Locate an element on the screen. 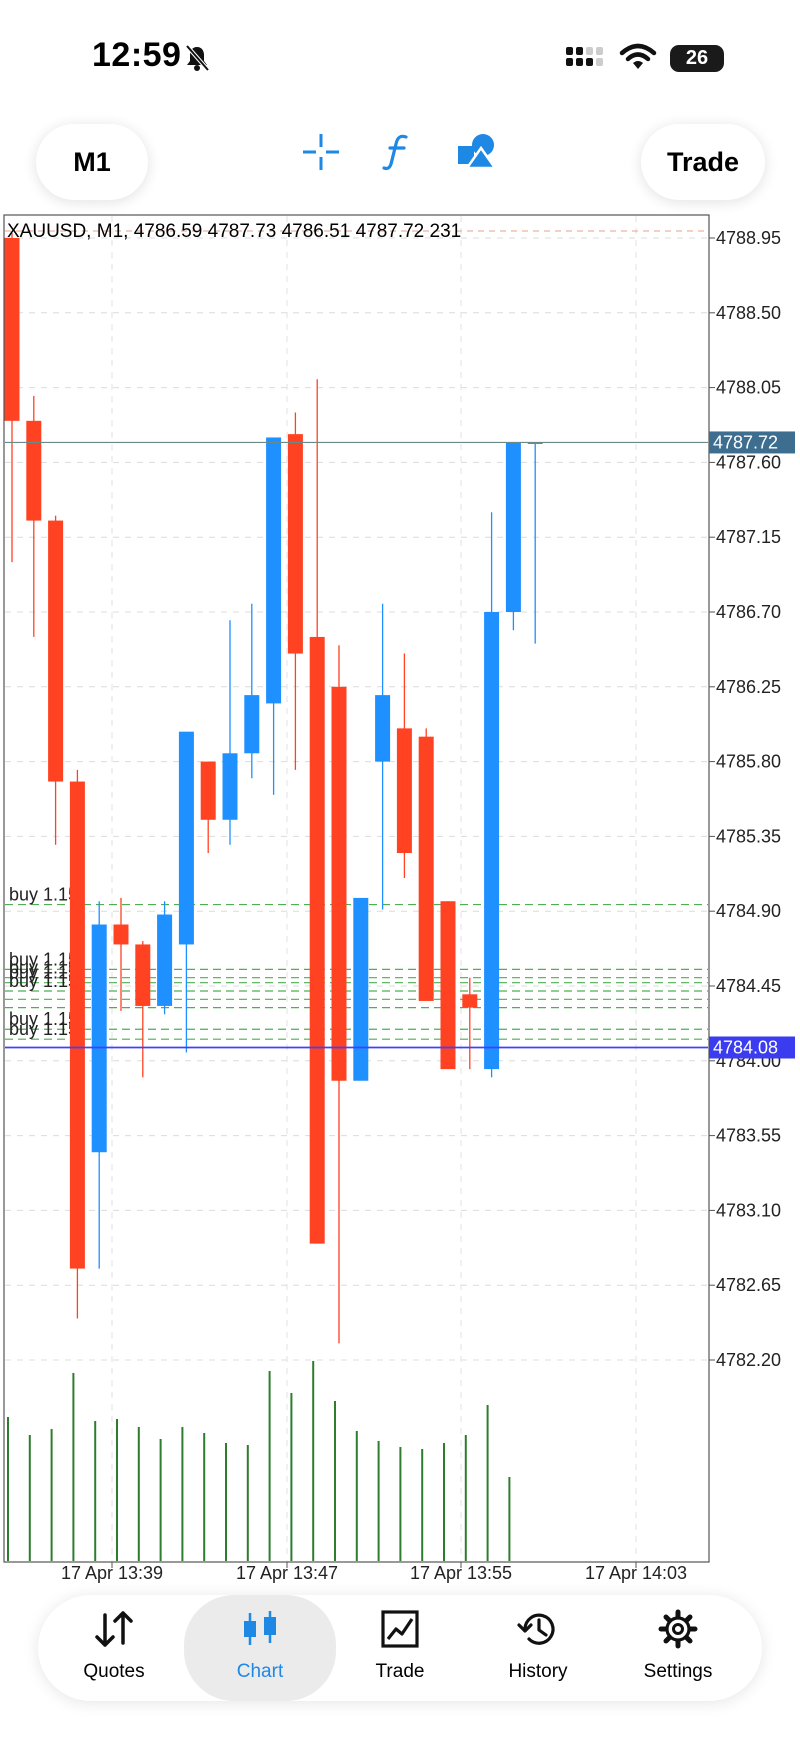  nav-history: History is located at coordinates (538, 1648).